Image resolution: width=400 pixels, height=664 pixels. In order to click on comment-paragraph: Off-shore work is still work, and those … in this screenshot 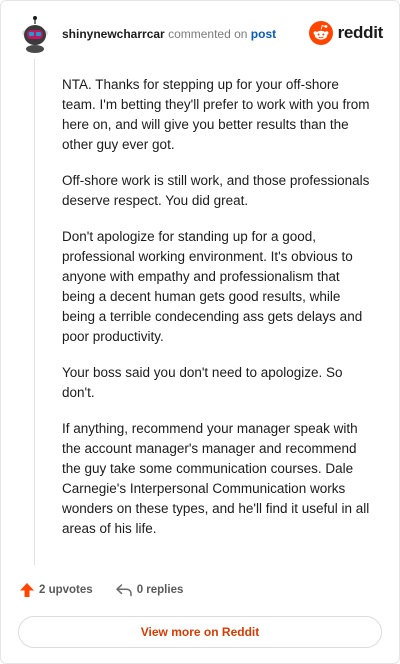, I will do `click(216, 190)`.